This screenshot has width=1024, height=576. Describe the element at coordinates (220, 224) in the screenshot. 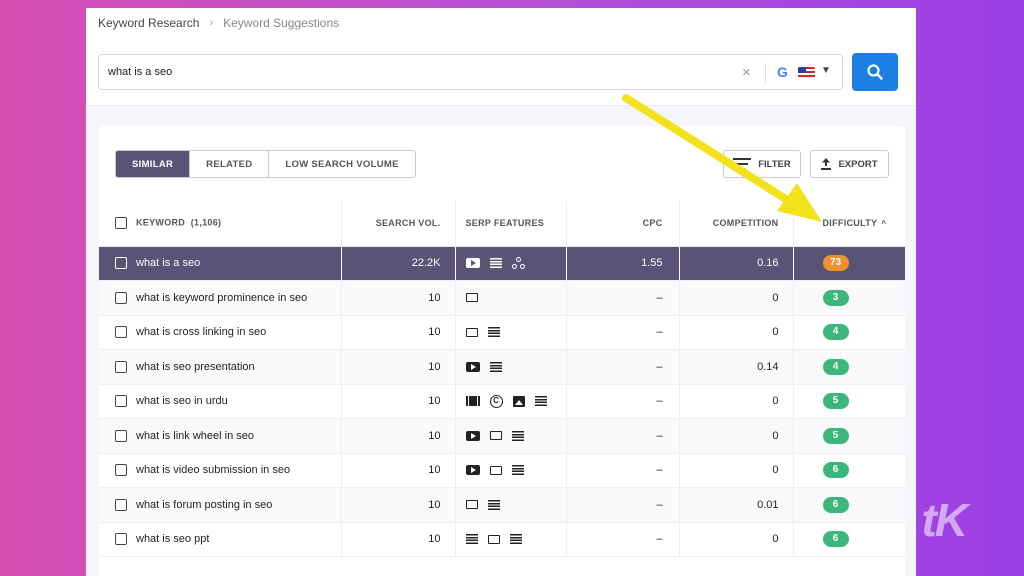

I see `column-keyword: KEYWORD (1,106)` at that location.